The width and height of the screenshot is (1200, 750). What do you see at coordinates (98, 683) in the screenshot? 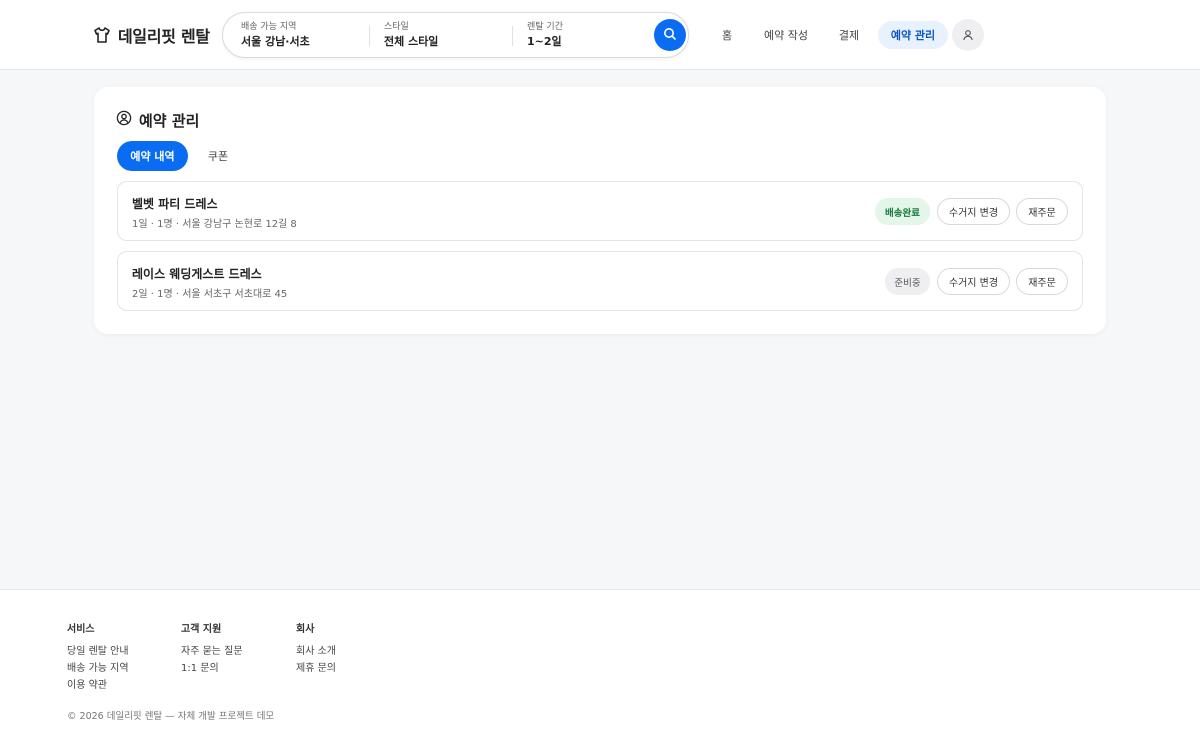
I see `footer-link: 이용 약관` at bounding box center [98, 683].